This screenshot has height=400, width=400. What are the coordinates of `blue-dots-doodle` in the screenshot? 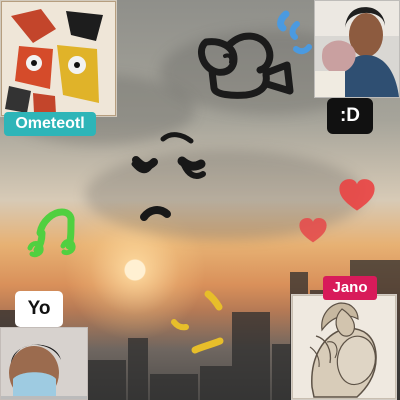 It's located at (294, 32).